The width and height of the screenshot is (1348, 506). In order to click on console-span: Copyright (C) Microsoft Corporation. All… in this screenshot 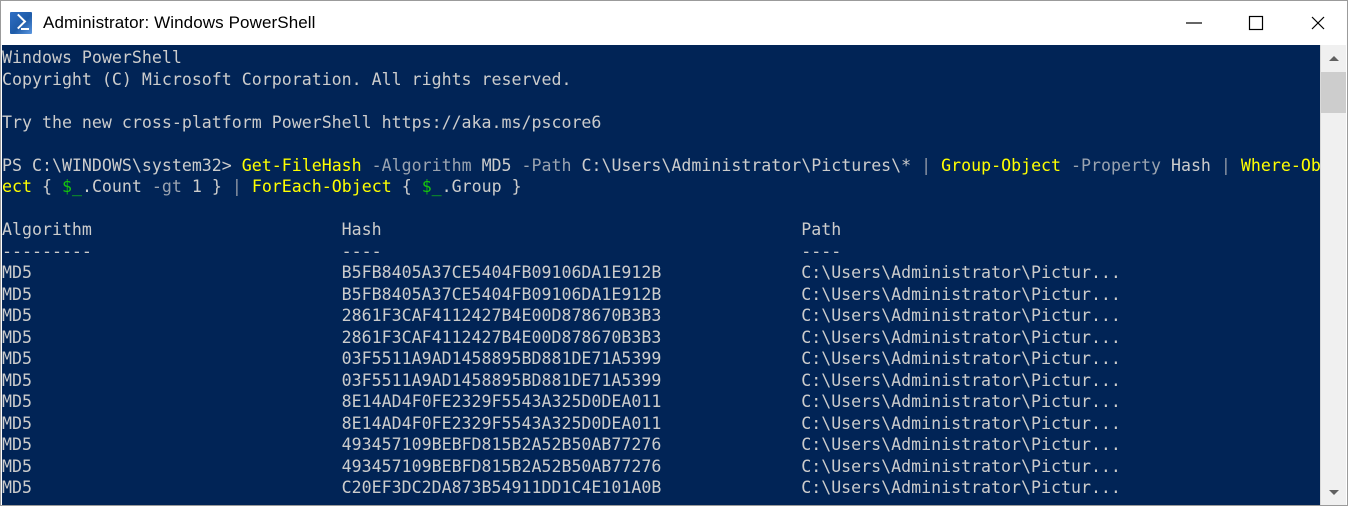, I will do `click(287, 79)`.